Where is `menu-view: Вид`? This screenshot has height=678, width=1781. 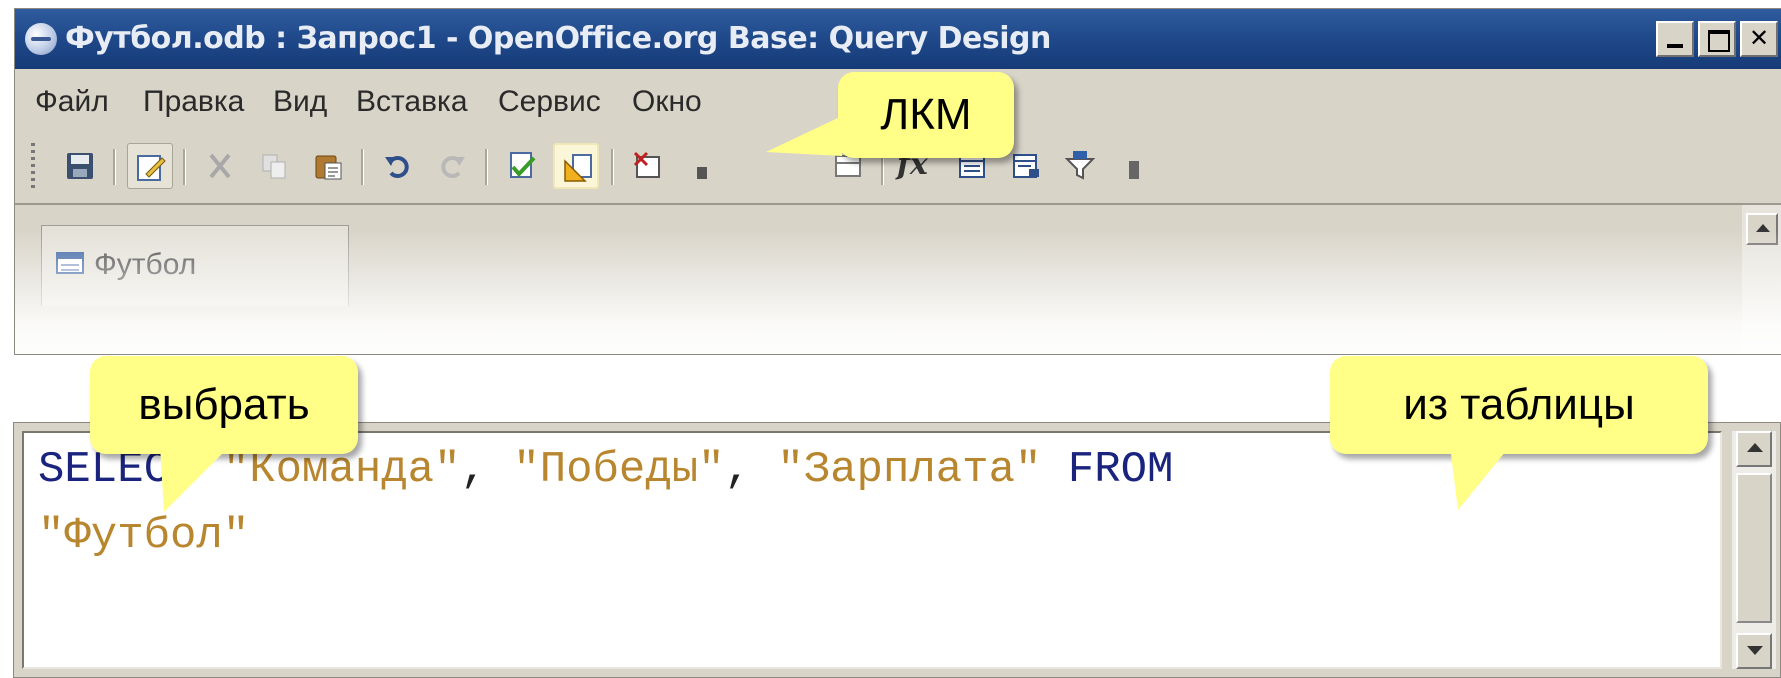
menu-view: Вид is located at coordinates (300, 102).